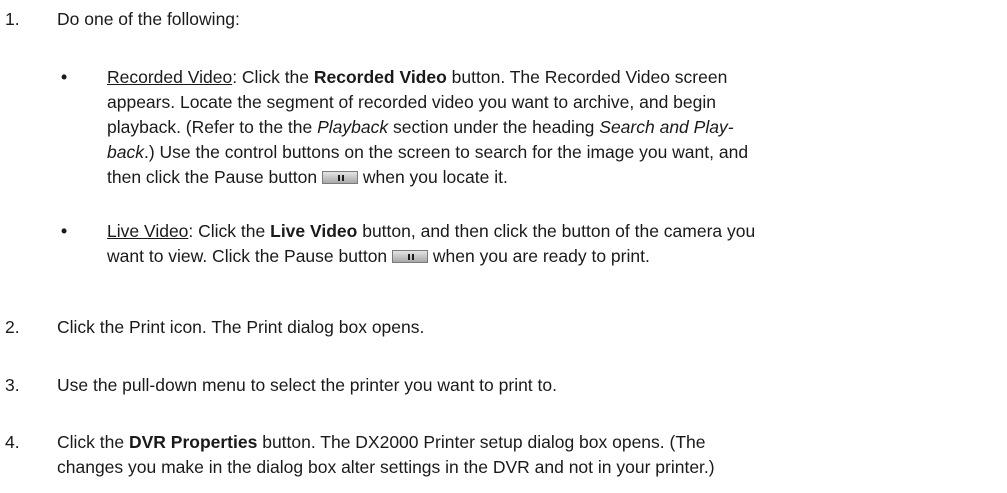  What do you see at coordinates (12, 385) in the screenshot?
I see `step-number: 3.` at bounding box center [12, 385].